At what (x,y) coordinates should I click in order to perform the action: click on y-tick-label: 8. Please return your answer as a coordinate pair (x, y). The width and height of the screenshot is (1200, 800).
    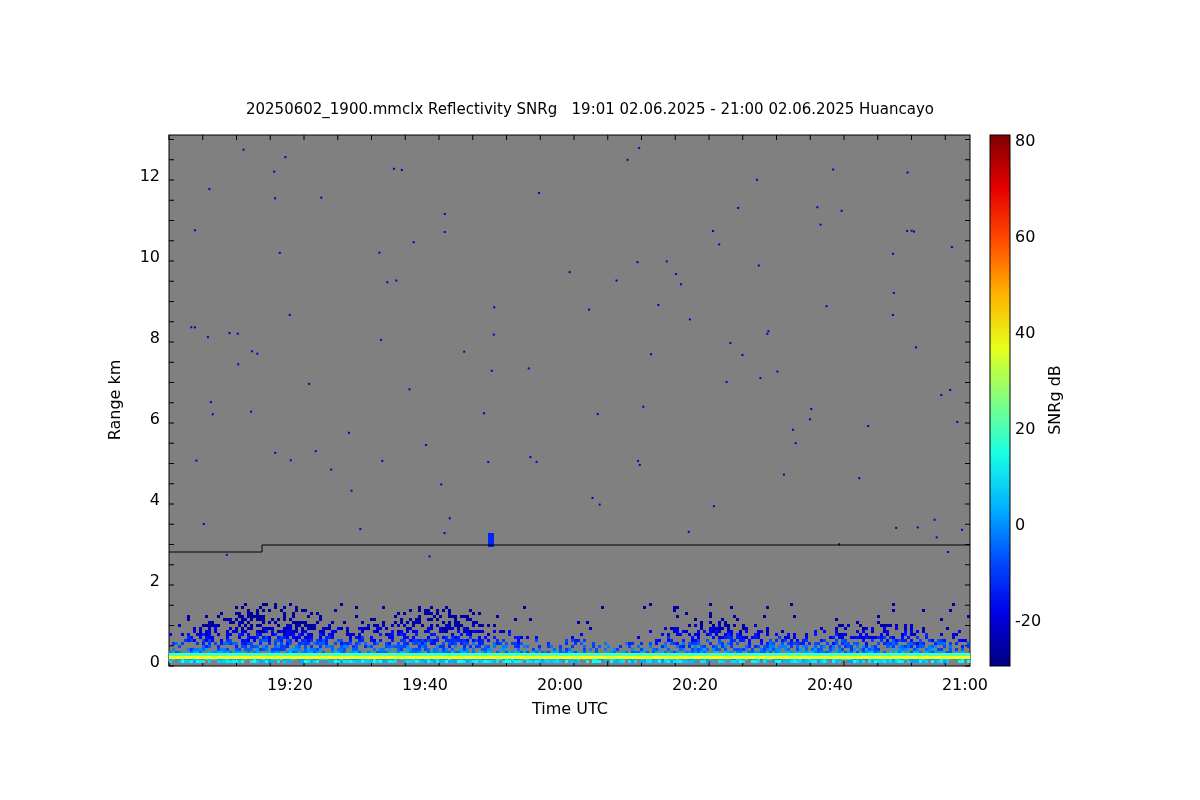
    Looking at the image, I should click on (154, 337).